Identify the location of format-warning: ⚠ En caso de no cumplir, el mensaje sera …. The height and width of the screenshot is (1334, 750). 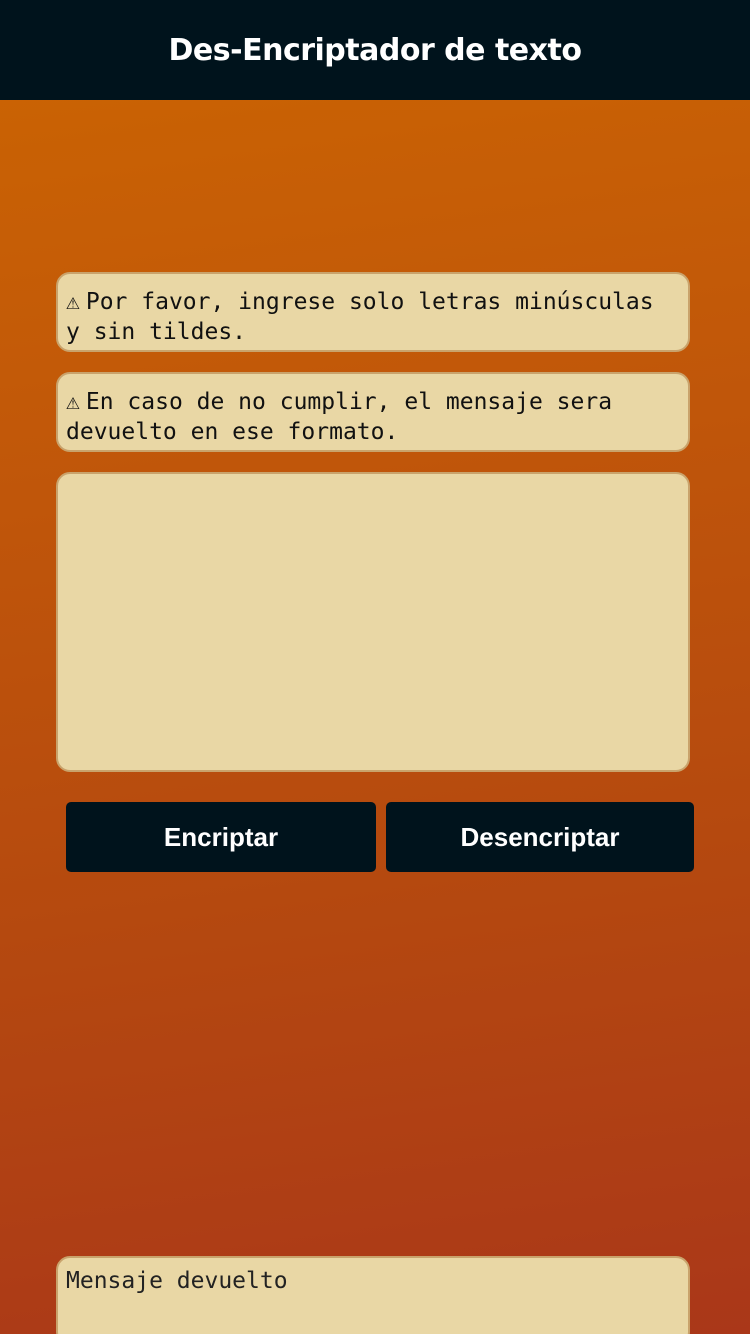
(373, 412).